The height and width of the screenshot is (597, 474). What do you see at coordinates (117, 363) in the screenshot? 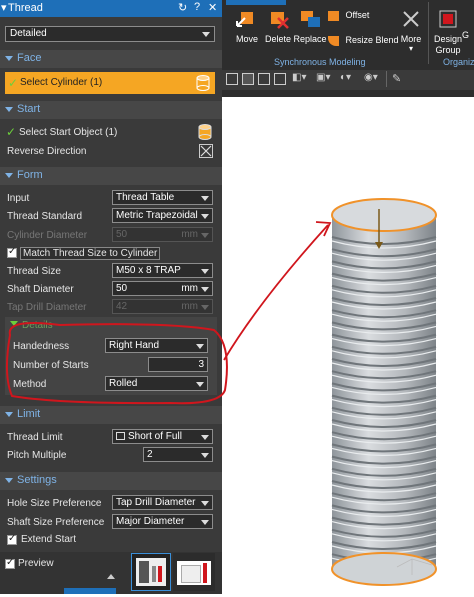
I see `highlight-circle-annotation` at bounding box center [117, 363].